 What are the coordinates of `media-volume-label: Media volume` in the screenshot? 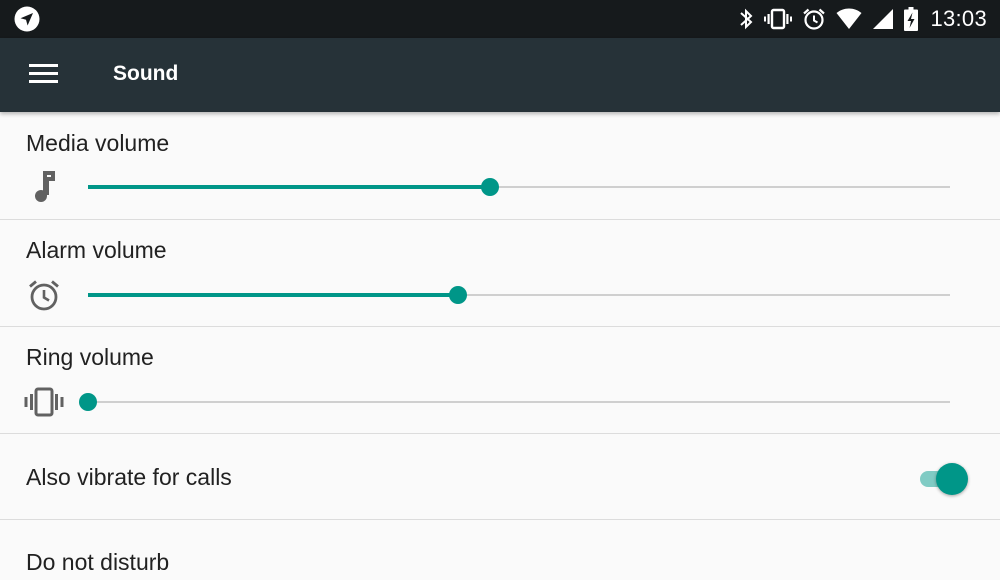 It's located at (98, 143).